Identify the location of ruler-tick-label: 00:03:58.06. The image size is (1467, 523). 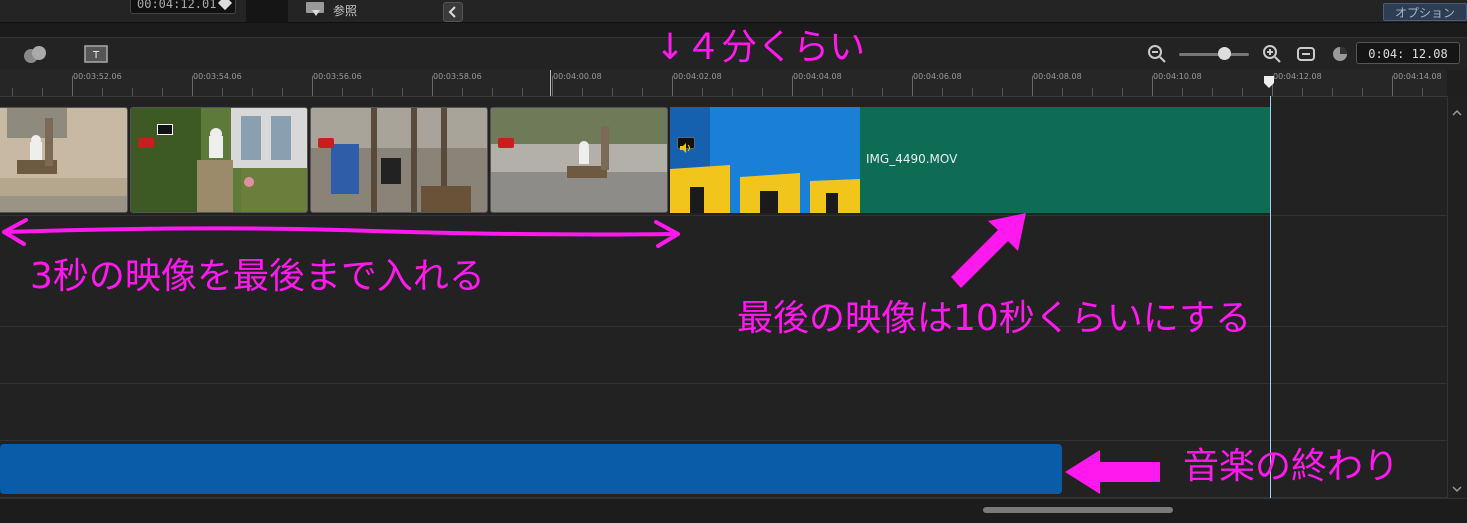
(457, 76).